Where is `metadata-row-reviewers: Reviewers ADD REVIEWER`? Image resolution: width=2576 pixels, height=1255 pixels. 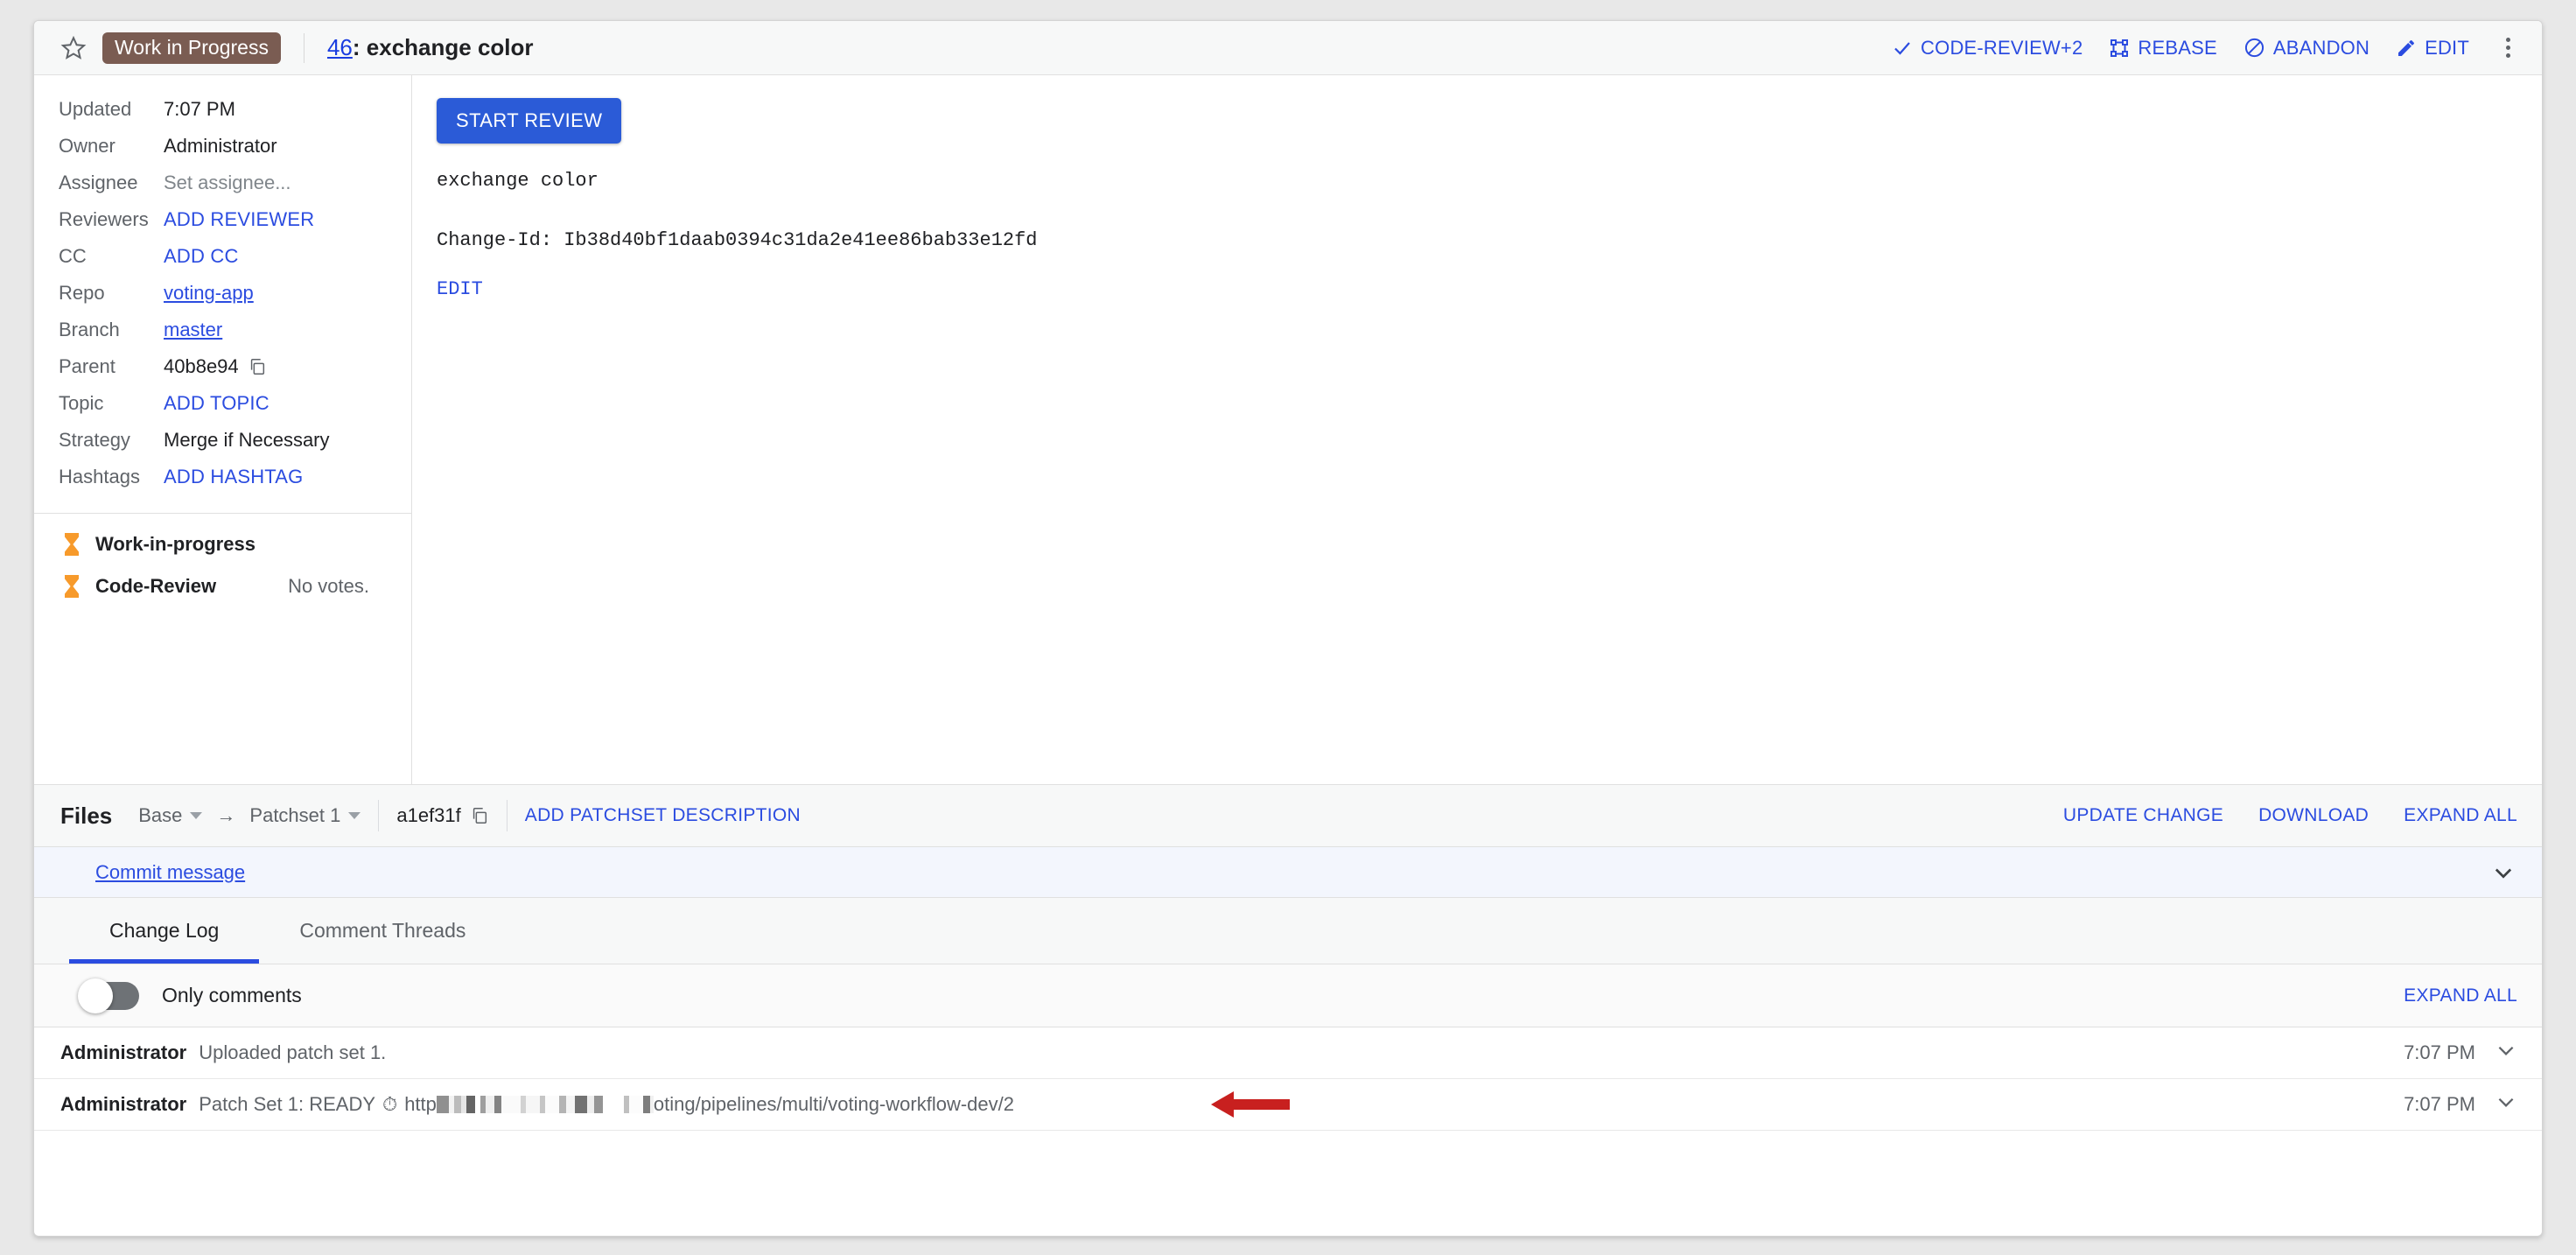 metadata-row-reviewers: Reviewers ADD REVIEWER is located at coordinates (225, 219).